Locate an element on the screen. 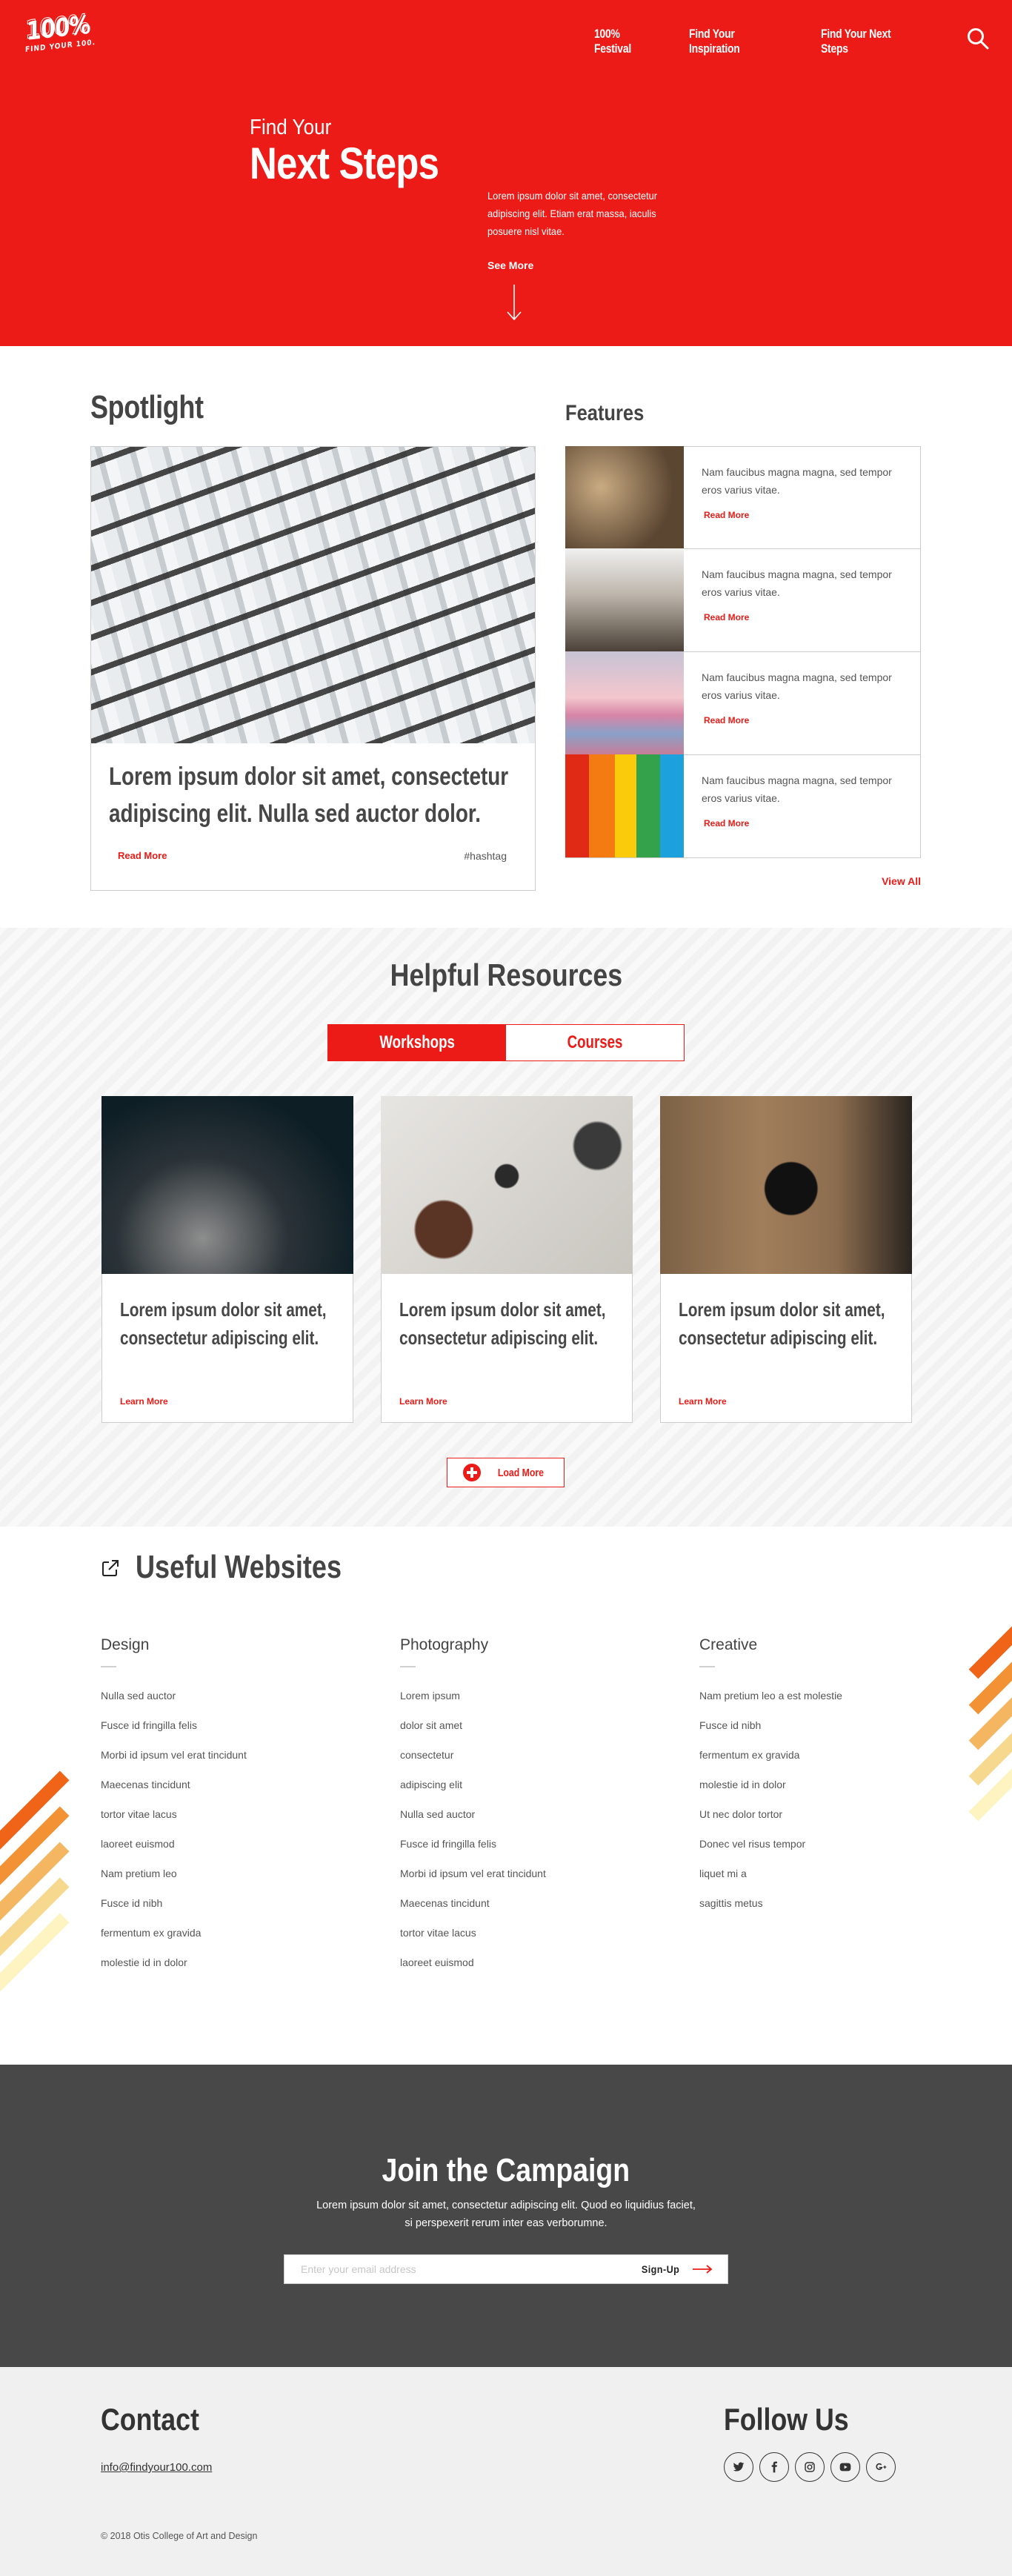 This screenshot has width=1012, height=2576. social-links is located at coordinates (810, 2467).